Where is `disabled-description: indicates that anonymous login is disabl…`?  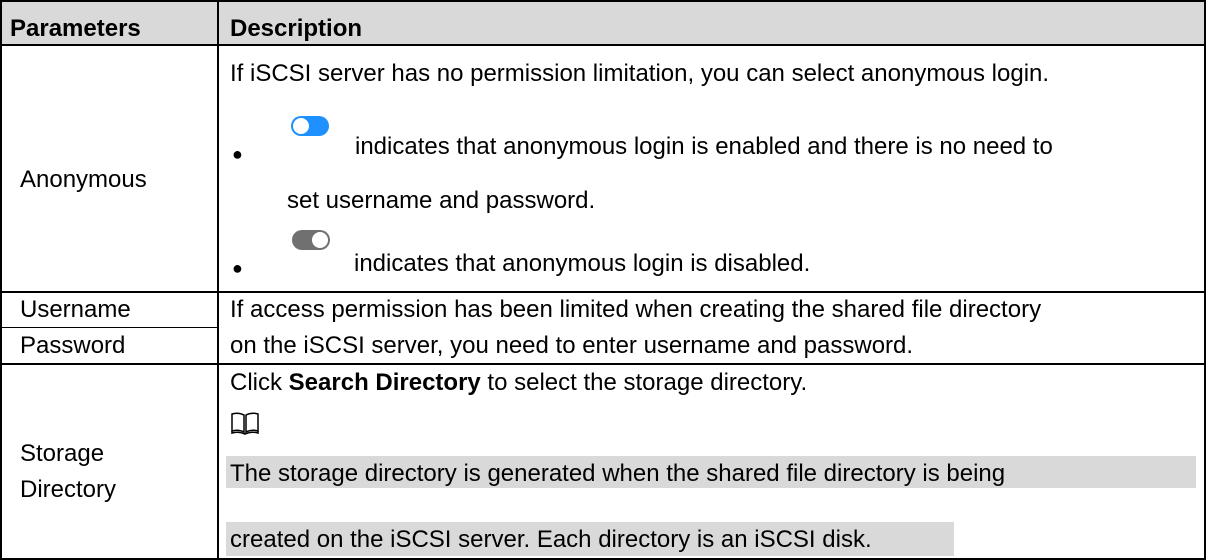 disabled-description: indicates that anonymous login is disabl… is located at coordinates (582, 263).